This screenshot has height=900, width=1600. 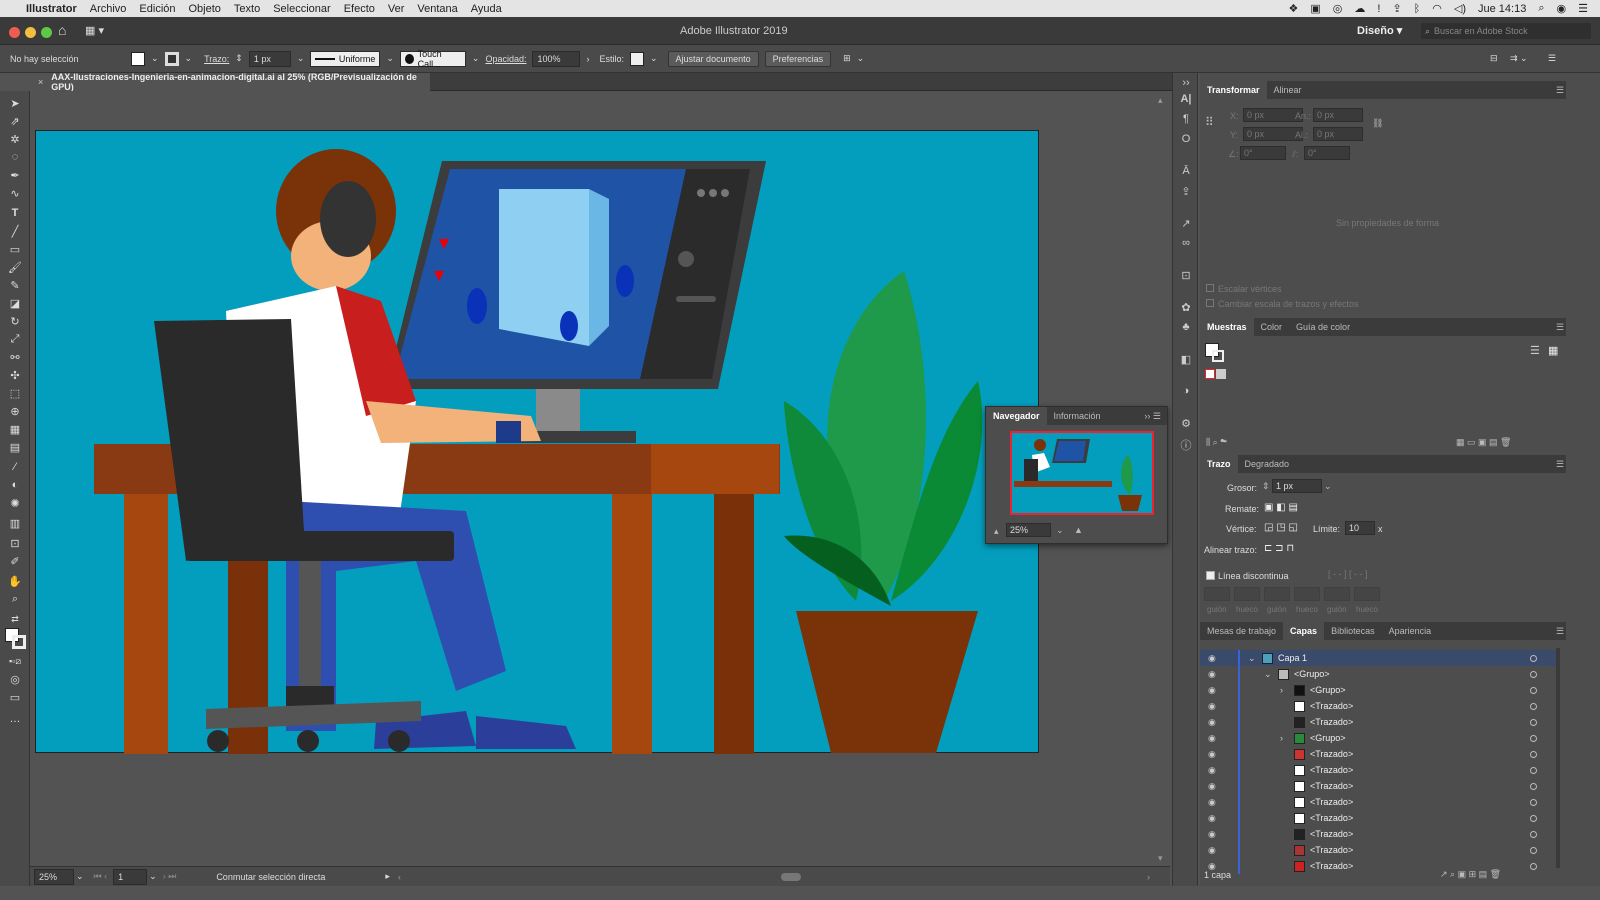 I want to click on fit-document-button: Ajustar documento, so click(x=713, y=58).